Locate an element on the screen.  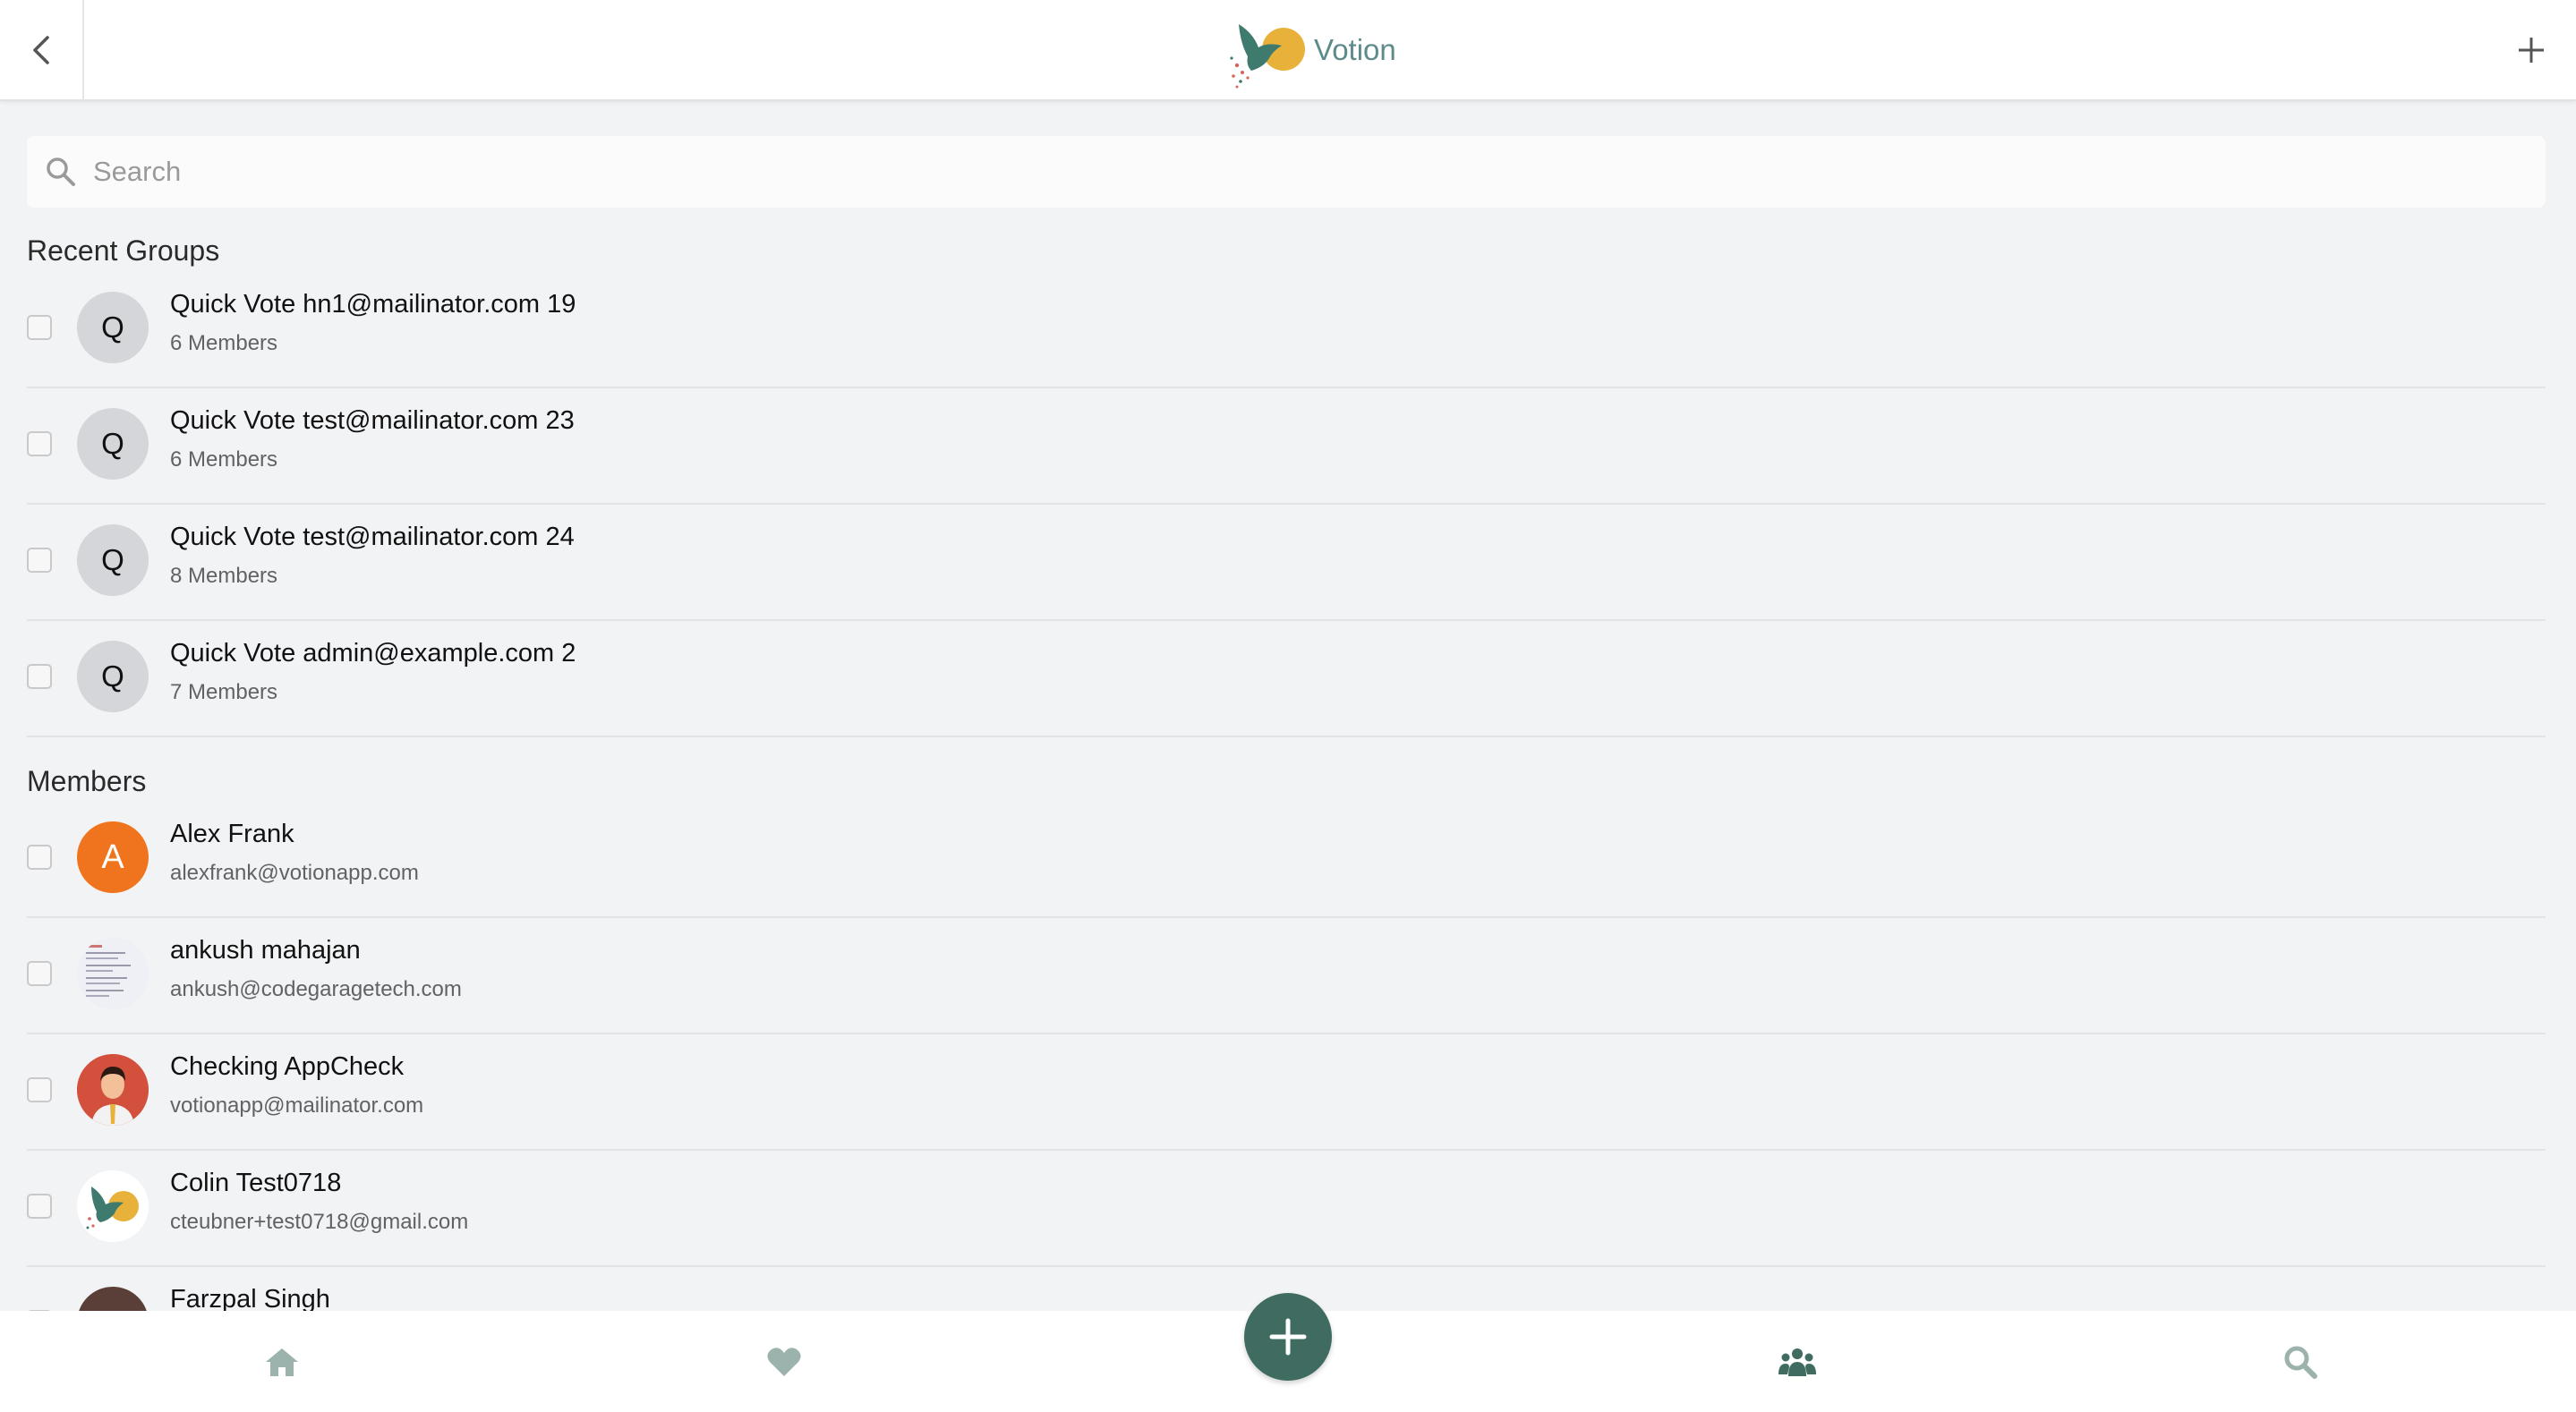
heart-icon is located at coordinates (784, 1362).